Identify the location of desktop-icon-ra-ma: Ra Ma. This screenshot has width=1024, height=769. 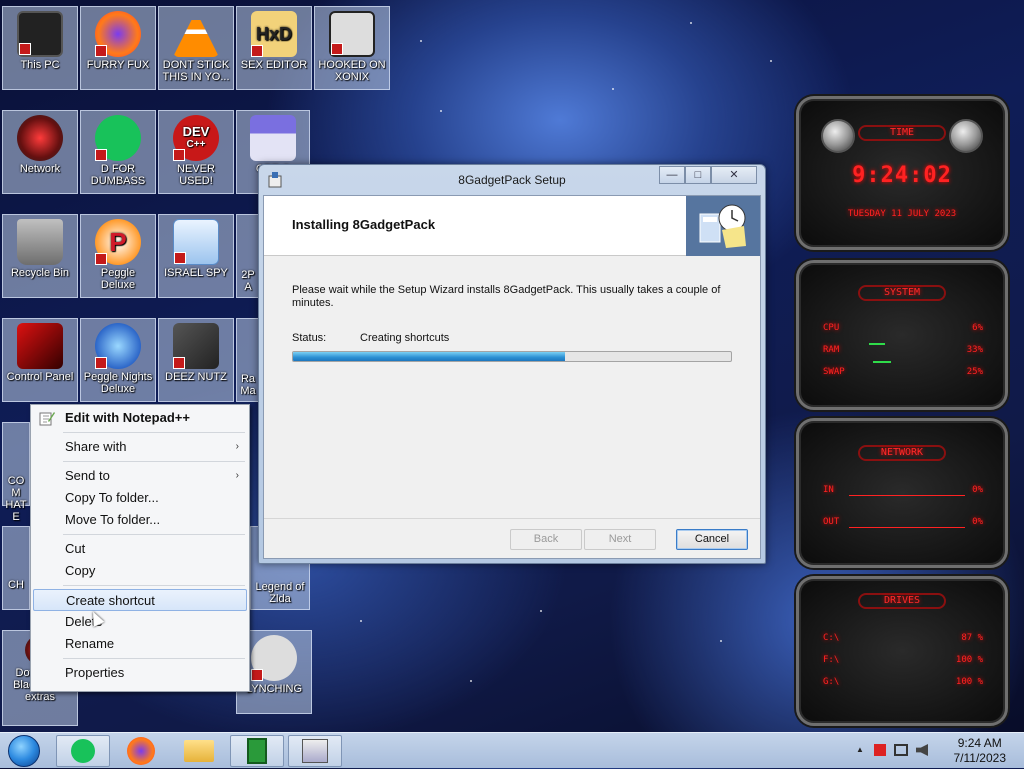
(248, 360).